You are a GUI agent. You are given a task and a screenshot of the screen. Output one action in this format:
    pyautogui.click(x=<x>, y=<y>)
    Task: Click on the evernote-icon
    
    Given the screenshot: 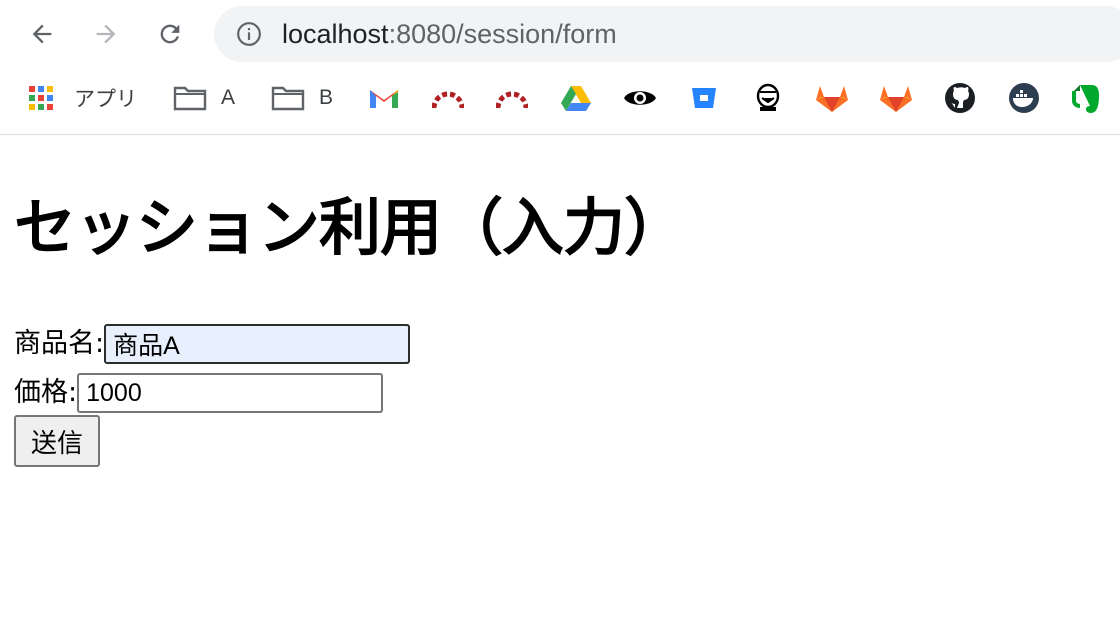 What is the action you would take?
    pyautogui.click(x=1085, y=99)
    